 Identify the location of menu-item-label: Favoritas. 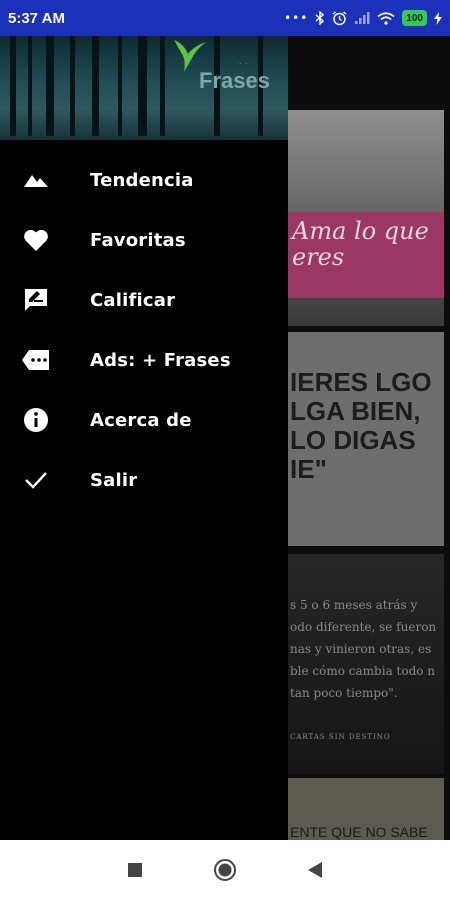
(138, 240).